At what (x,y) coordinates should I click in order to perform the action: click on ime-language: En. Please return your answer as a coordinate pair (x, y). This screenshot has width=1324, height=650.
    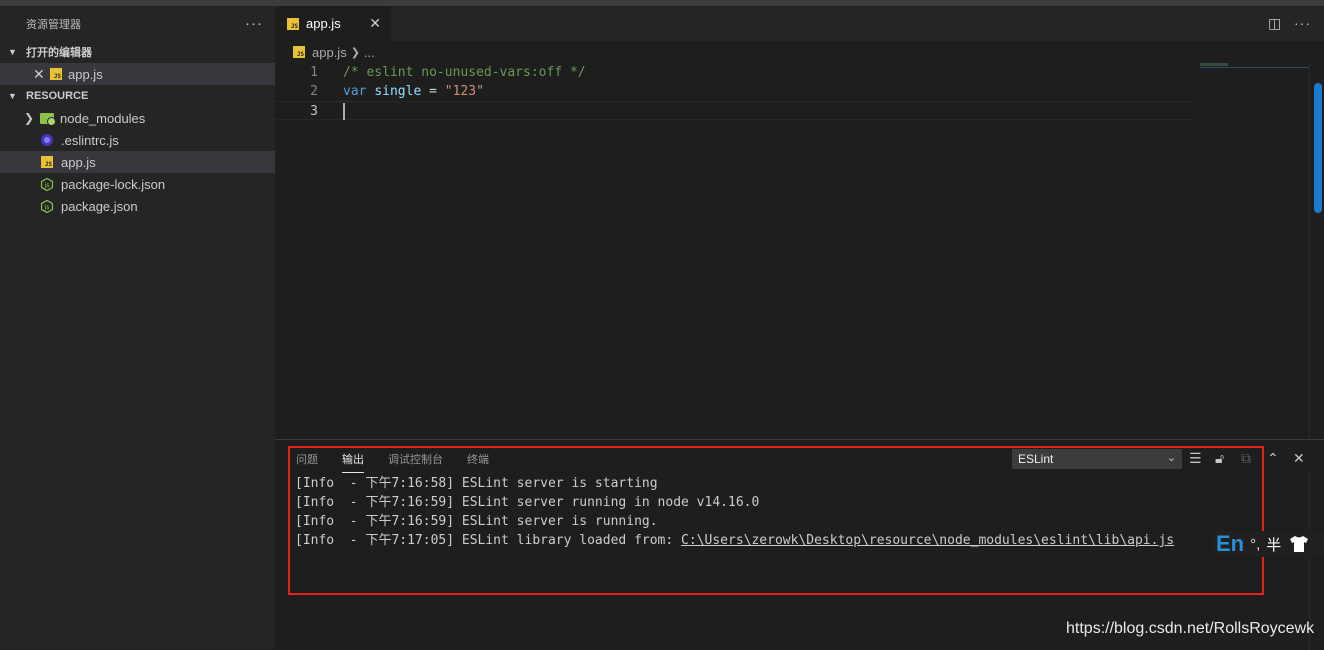
    Looking at the image, I should click on (1230, 544).